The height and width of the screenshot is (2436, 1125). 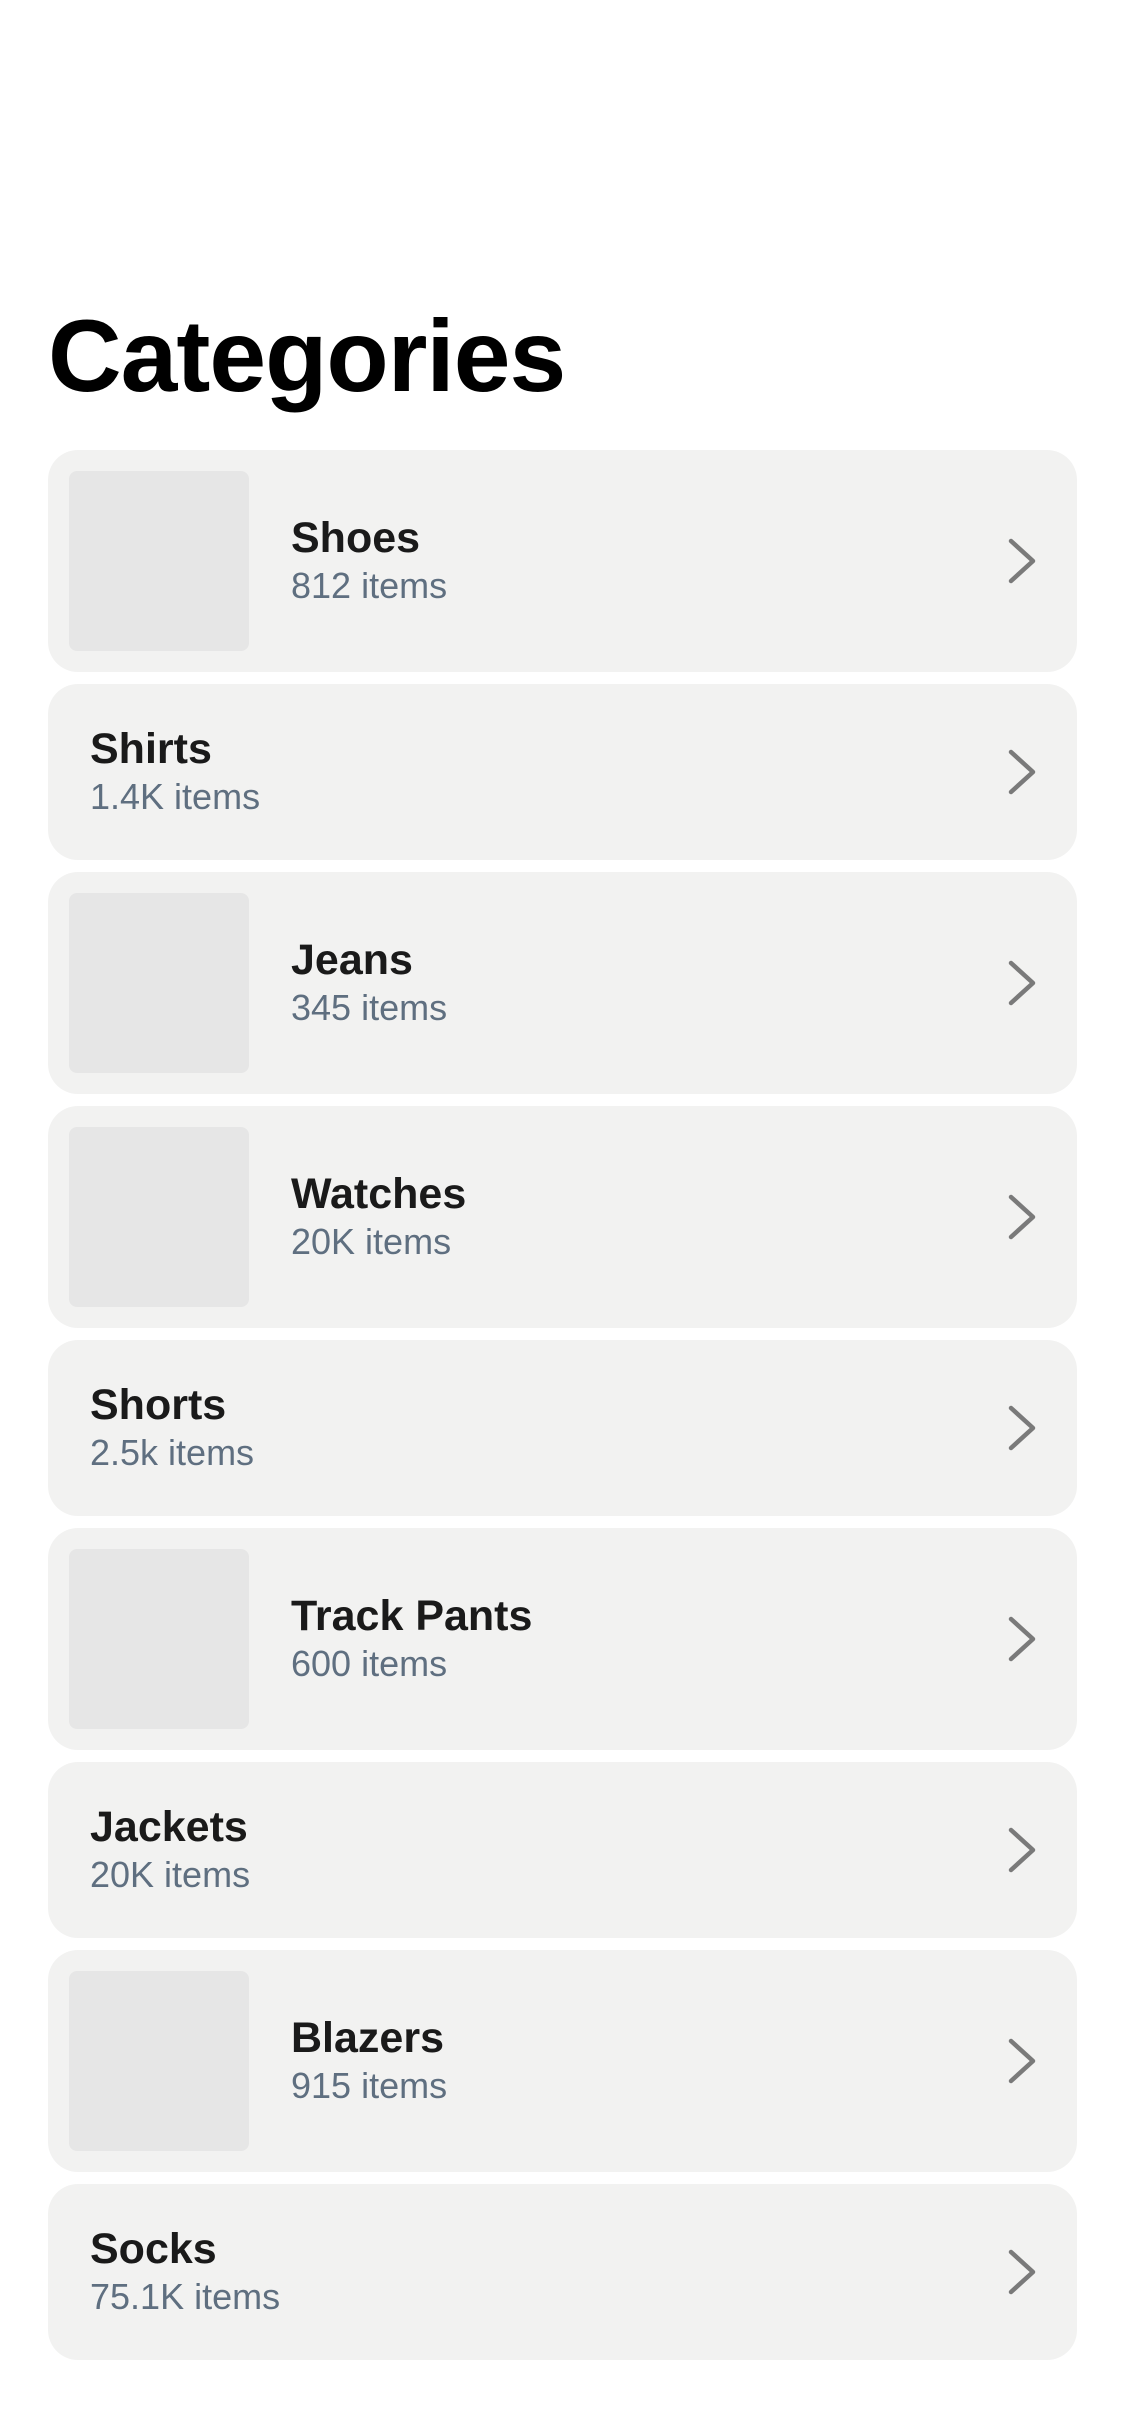 I want to click on category-text: Shoes 812 items, so click(x=369, y=561).